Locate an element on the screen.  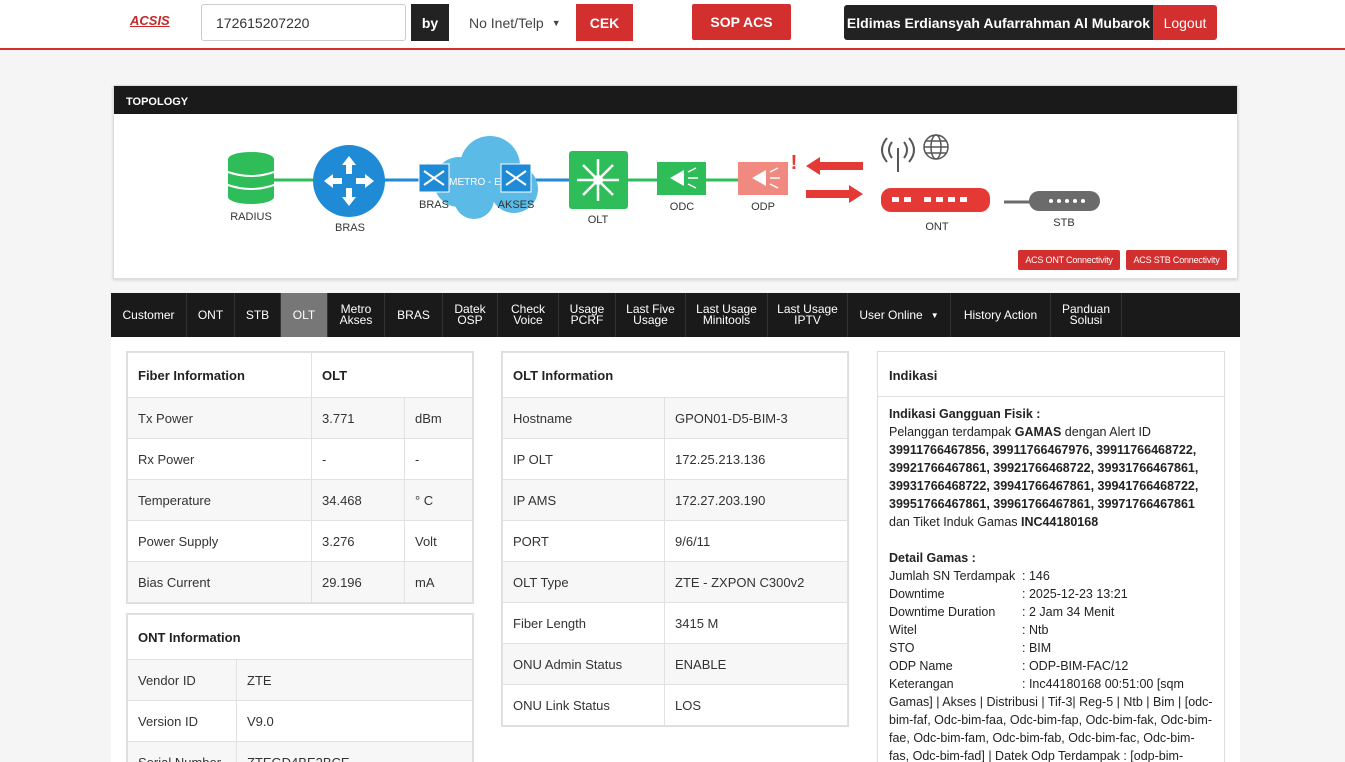
tab-panduan-solusi: Panduan Solusi is located at coordinates (1086, 315).